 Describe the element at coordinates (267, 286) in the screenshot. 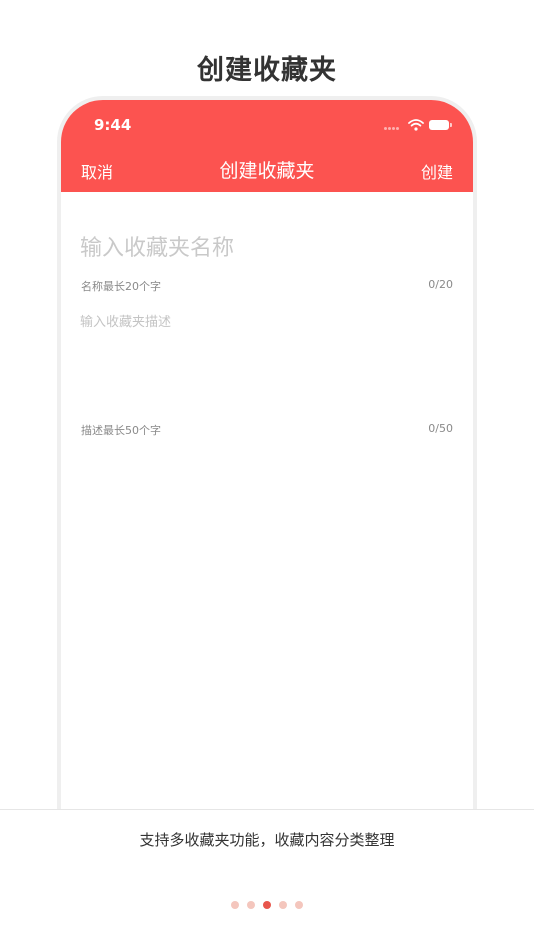

I see `name-hint-row: 名称最长20个字 0/20` at that location.